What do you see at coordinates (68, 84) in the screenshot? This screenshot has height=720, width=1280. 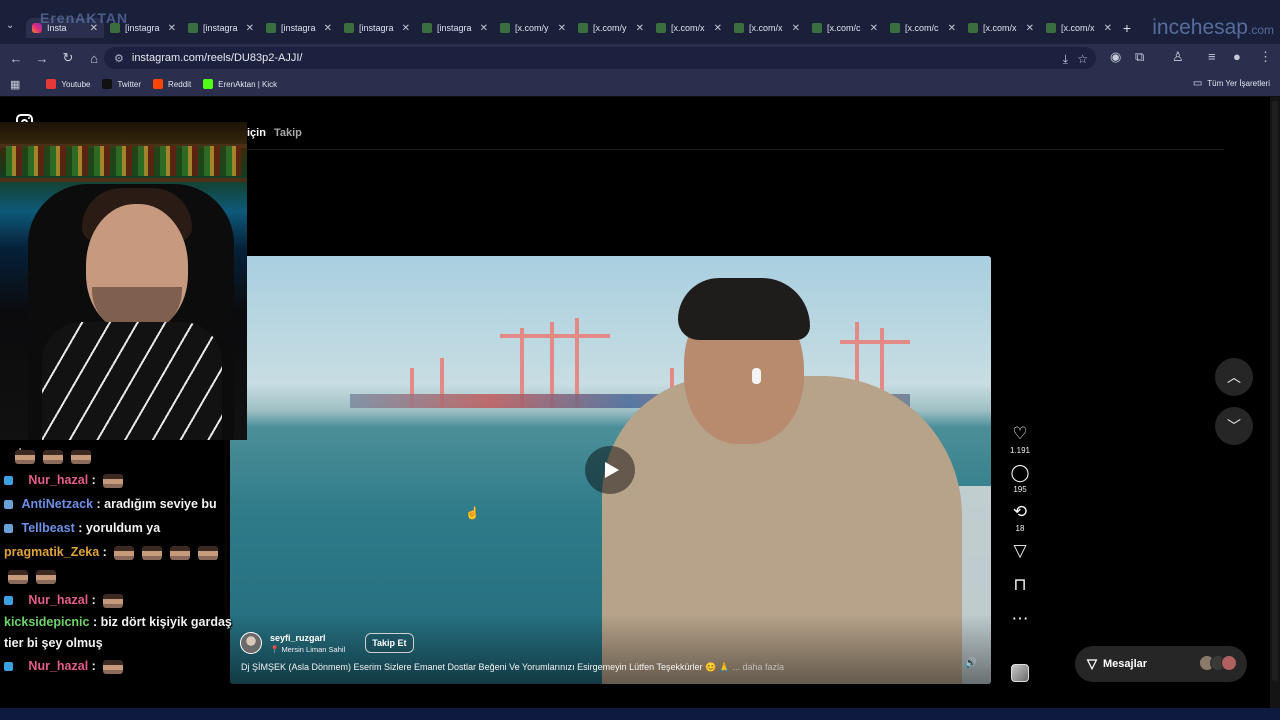 I see `bookmark-item: Youtube` at bounding box center [68, 84].